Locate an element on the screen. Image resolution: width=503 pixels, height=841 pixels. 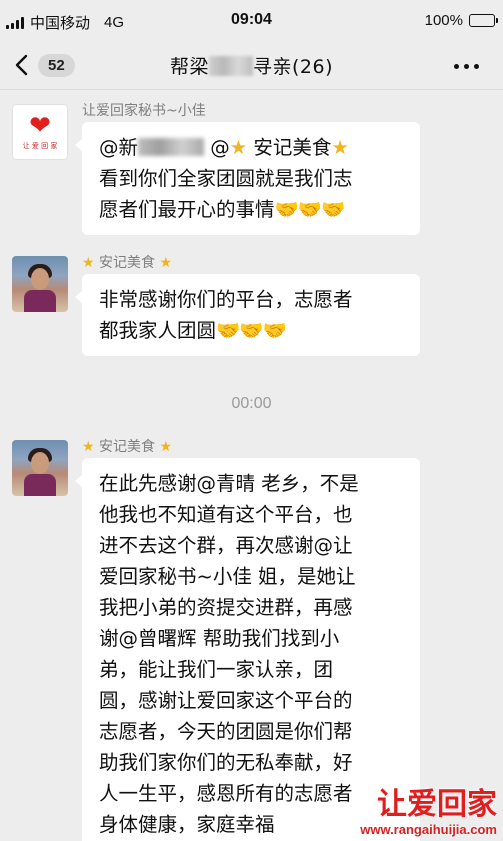
chat-timestamp: 00:00 is located at coordinates (251, 403).